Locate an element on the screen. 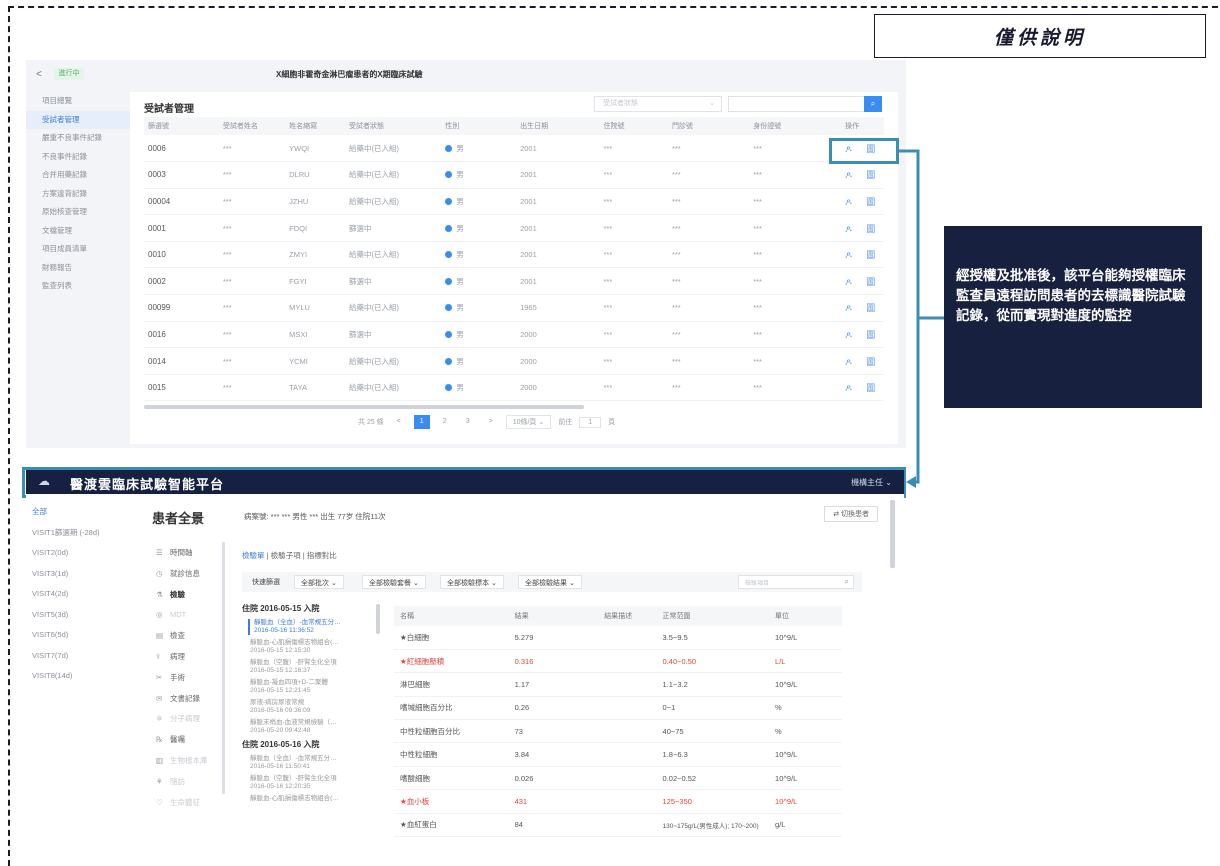 Image resolution: width=1220 pixels, height=866 pixels. nav-item: ⚛ 分子病理 is located at coordinates (183, 719).